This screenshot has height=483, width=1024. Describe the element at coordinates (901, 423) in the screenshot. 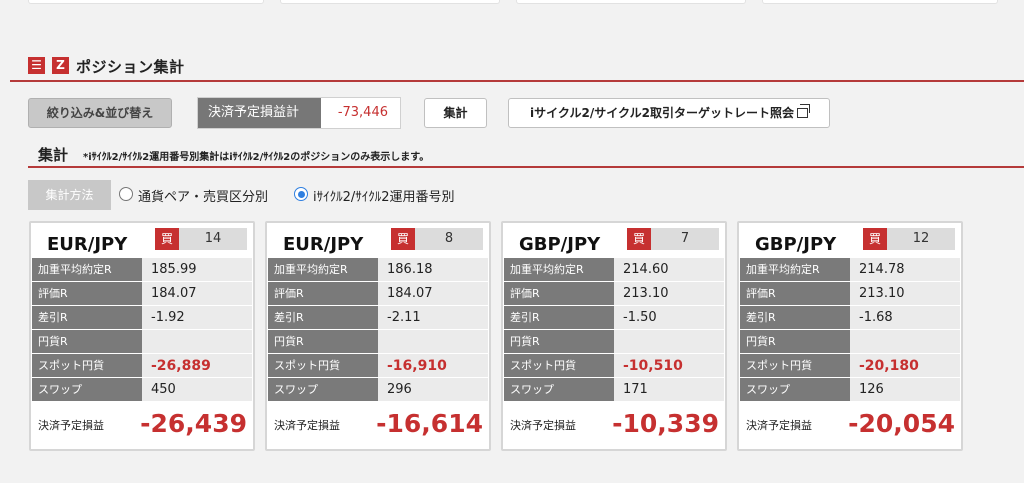

I see `settlement-pl-value: -20,054` at that location.